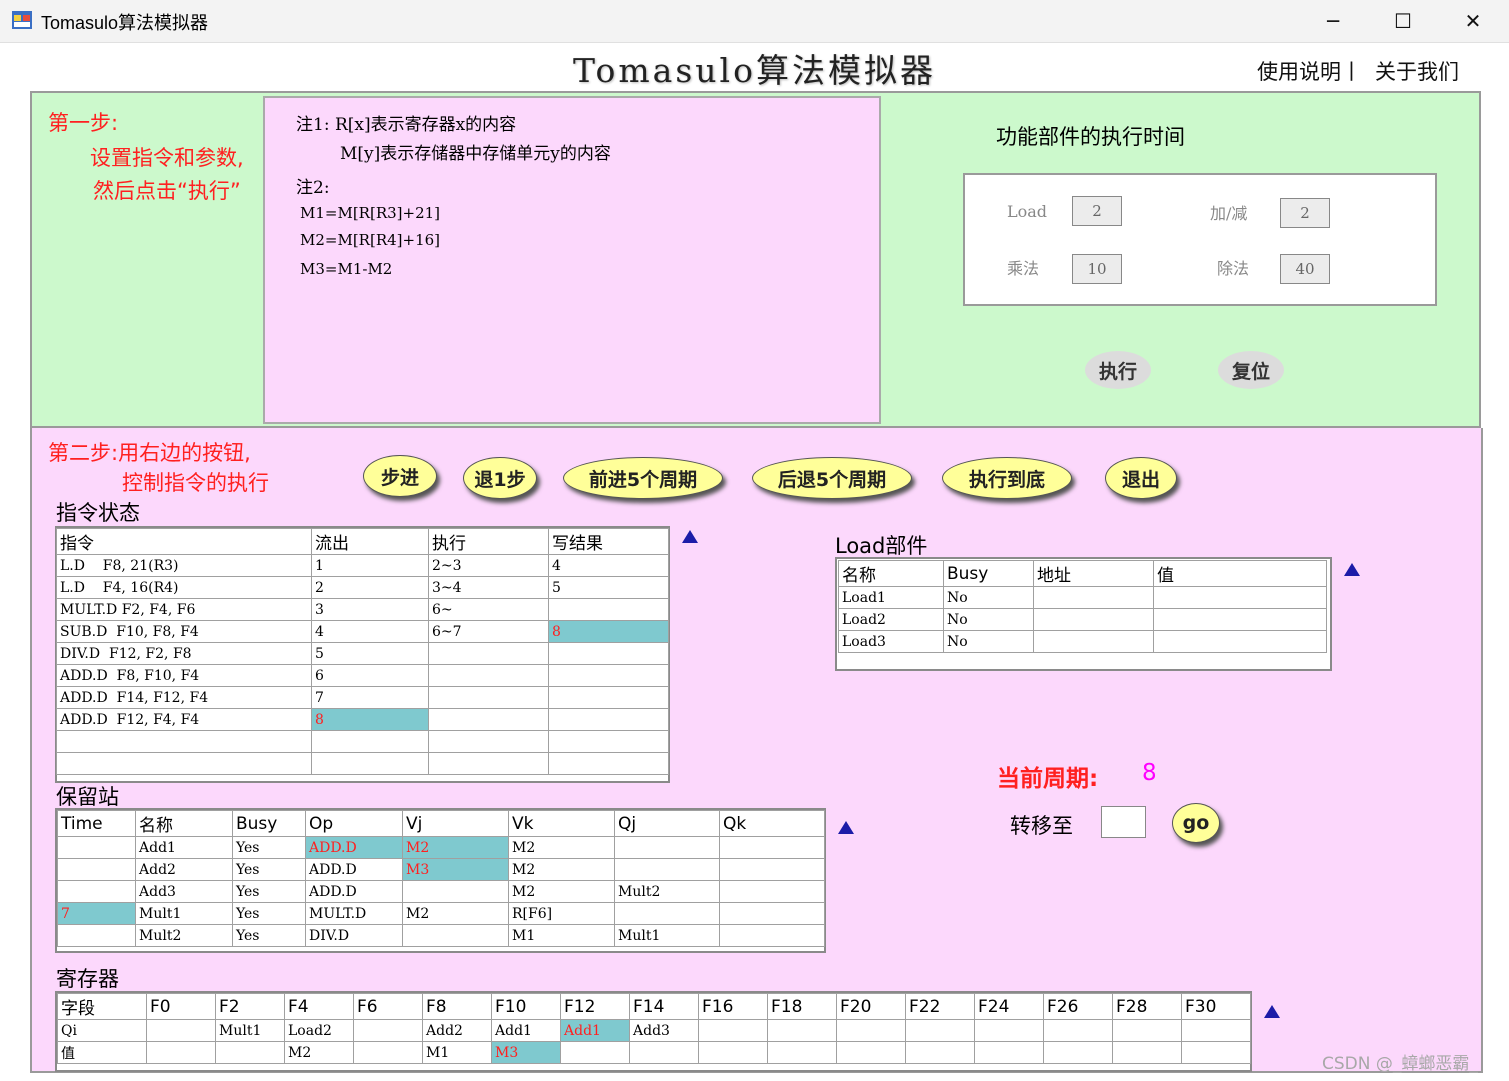  What do you see at coordinates (561, 935) in the screenshot?
I see `rs-vk-cell: M1` at bounding box center [561, 935].